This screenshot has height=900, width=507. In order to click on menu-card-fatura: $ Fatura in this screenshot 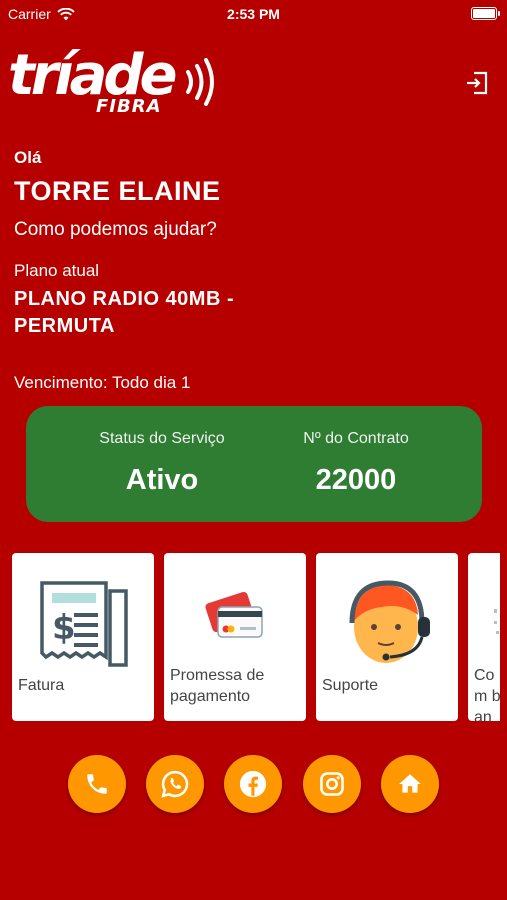, I will do `click(83, 637)`.